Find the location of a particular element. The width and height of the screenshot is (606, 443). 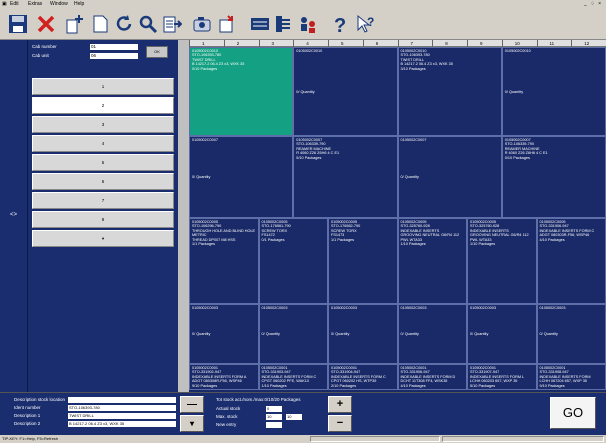

cab-unit-label: Cab unit is located at coordinates (40, 55).